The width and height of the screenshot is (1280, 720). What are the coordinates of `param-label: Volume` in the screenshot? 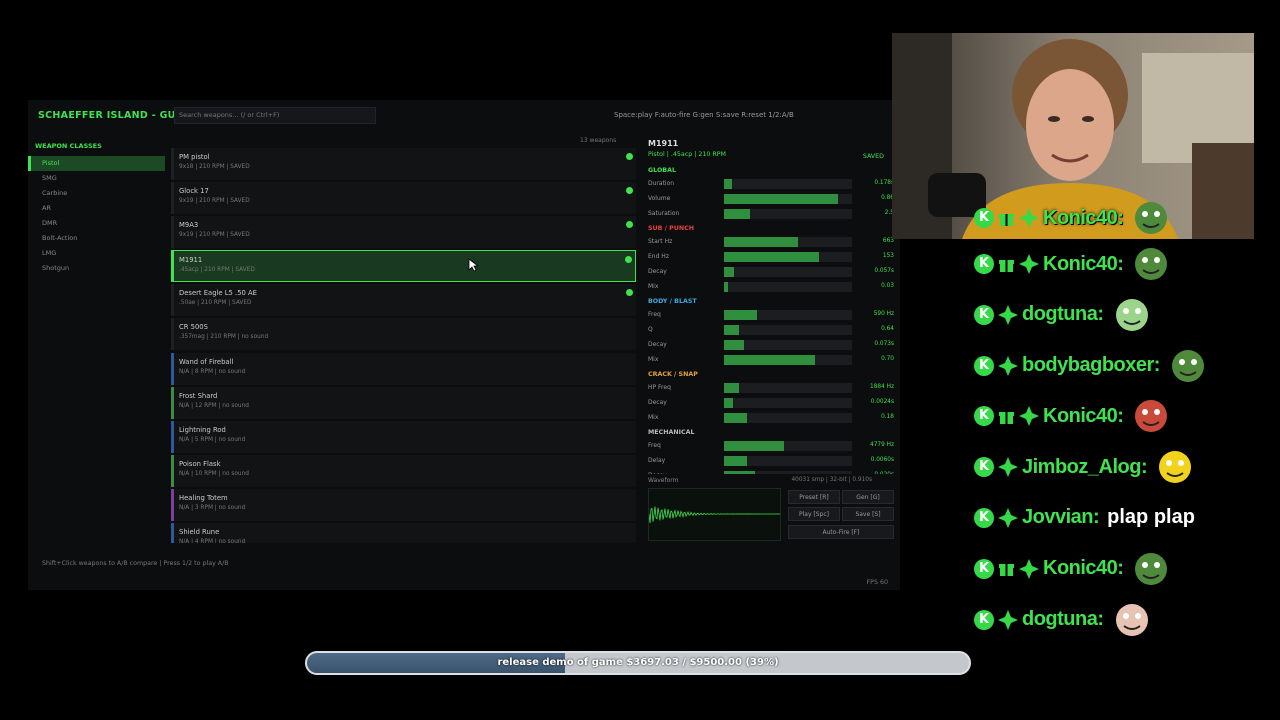 It's located at (659, 198).